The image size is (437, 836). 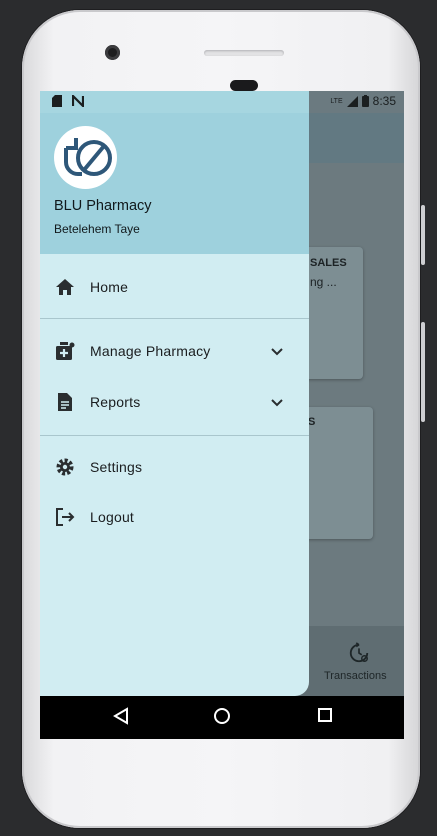 What do you see at coordinates (121, 716) in the screenshot?
I see `back-icon` at bounding box center [121, 716].